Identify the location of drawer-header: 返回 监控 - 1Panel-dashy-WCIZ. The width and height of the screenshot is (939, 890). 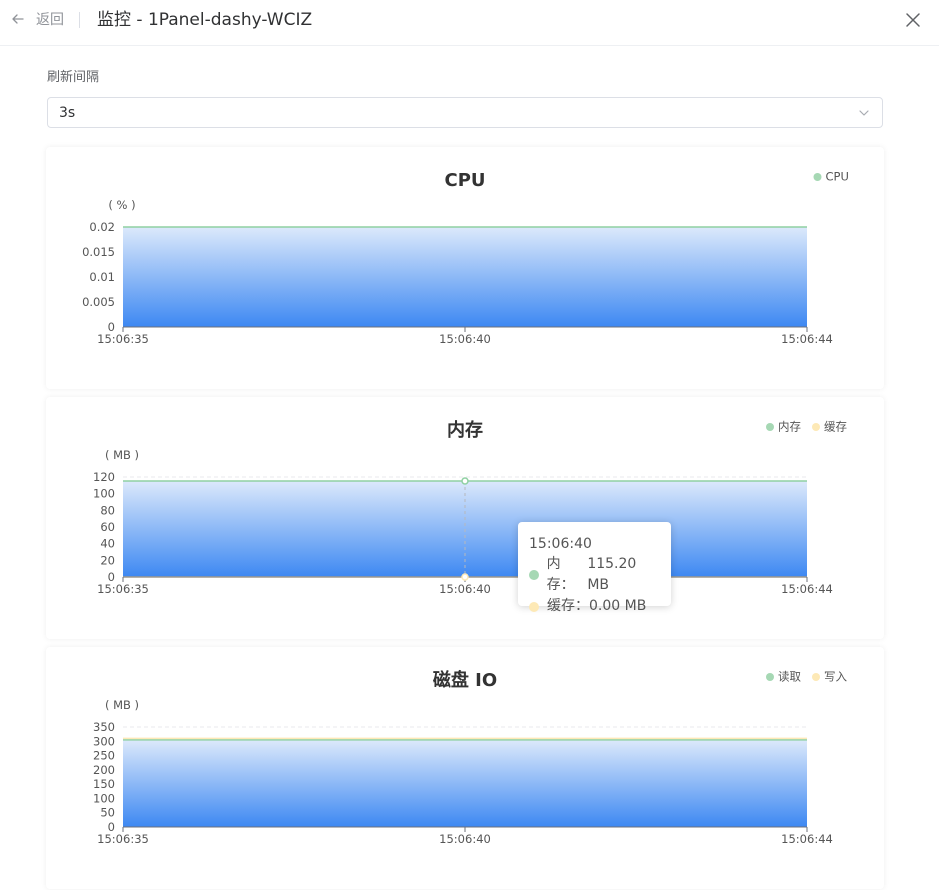
(469, 23).